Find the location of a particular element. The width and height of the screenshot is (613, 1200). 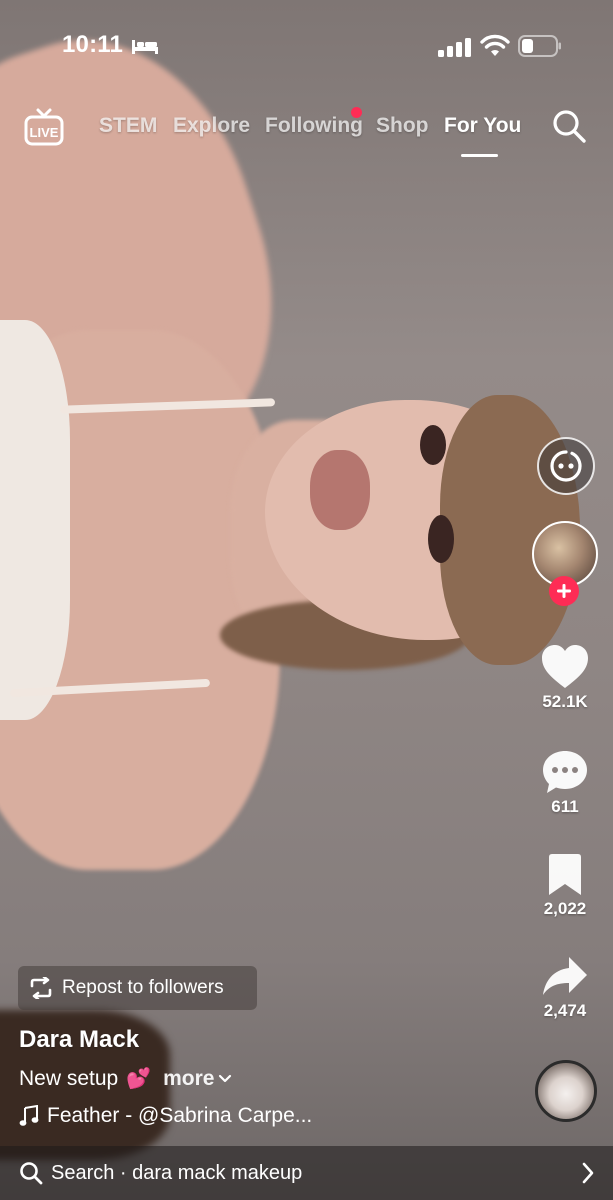

tab-for-you: For You is located at coordinates (482, 126).